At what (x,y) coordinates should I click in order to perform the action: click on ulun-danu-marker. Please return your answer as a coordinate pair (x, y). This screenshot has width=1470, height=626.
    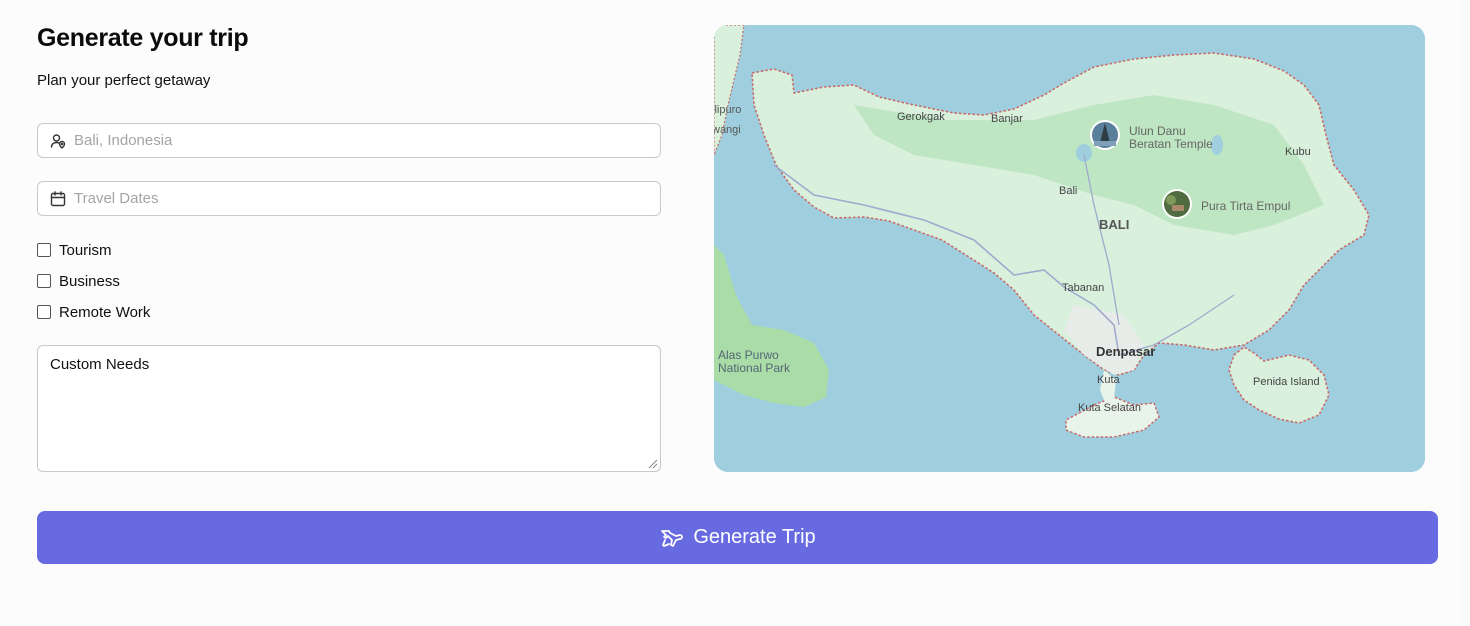
    Looking at the image, I should click on (1105, 135).